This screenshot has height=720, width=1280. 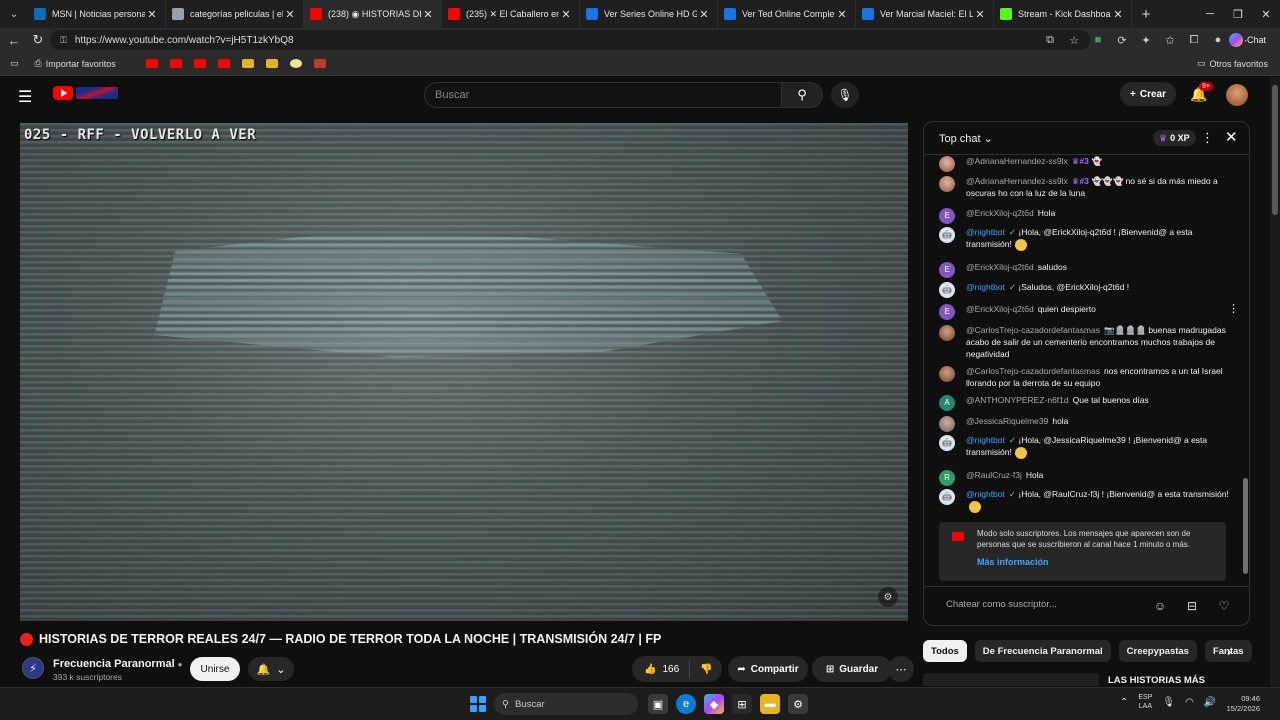 What do you see at coordinates (14, 14) in the screenshot?
I see `tab-actions-menu-icon: ⌄` at bounding box center [14, 14].